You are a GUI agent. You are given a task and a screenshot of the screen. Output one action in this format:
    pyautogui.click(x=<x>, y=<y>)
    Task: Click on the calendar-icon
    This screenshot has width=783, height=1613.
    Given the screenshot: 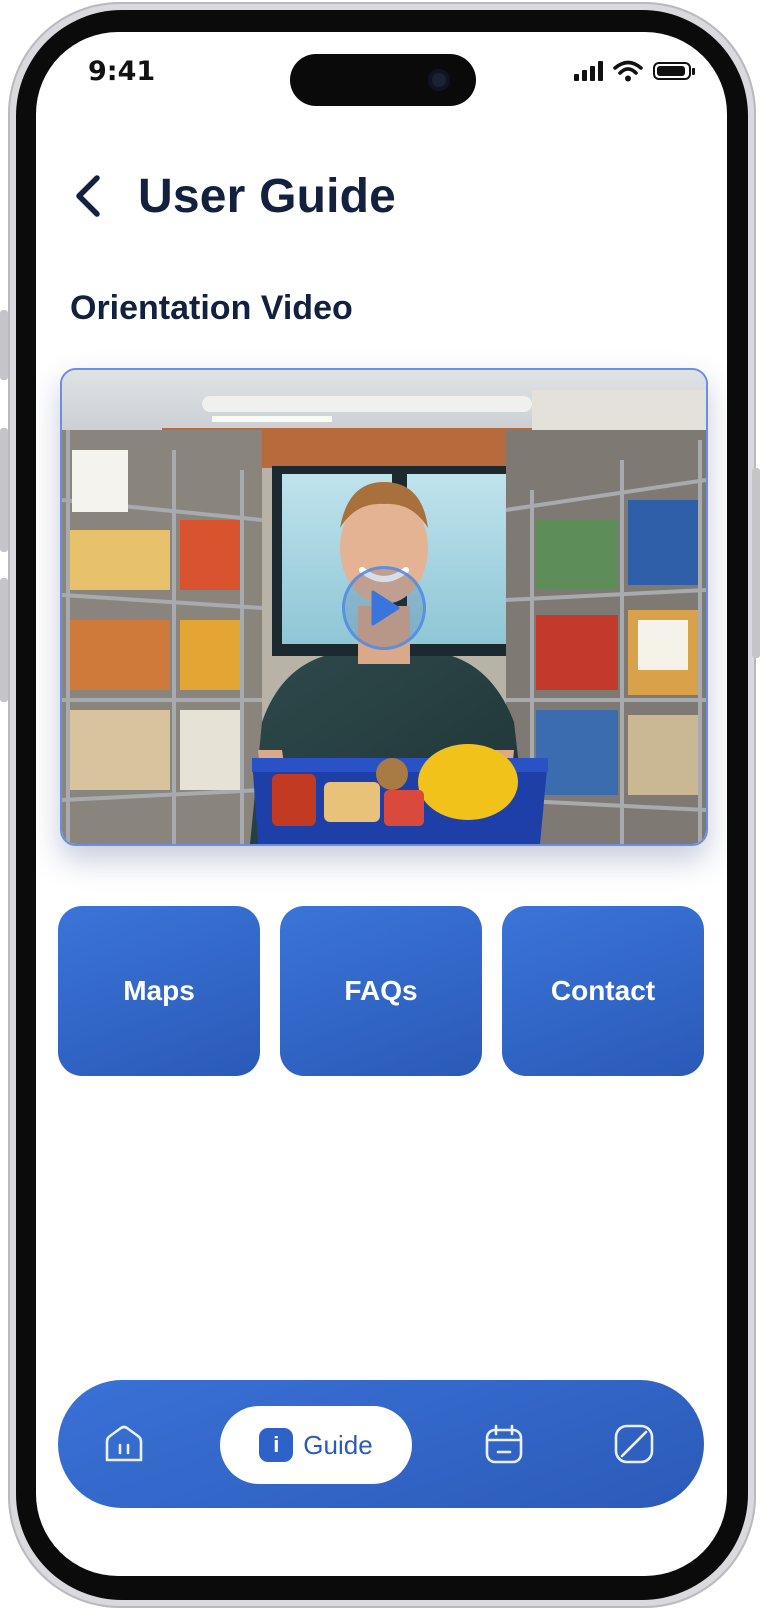 What is the action you would take?
    pyautogui.click(x=504, y=1444)
    